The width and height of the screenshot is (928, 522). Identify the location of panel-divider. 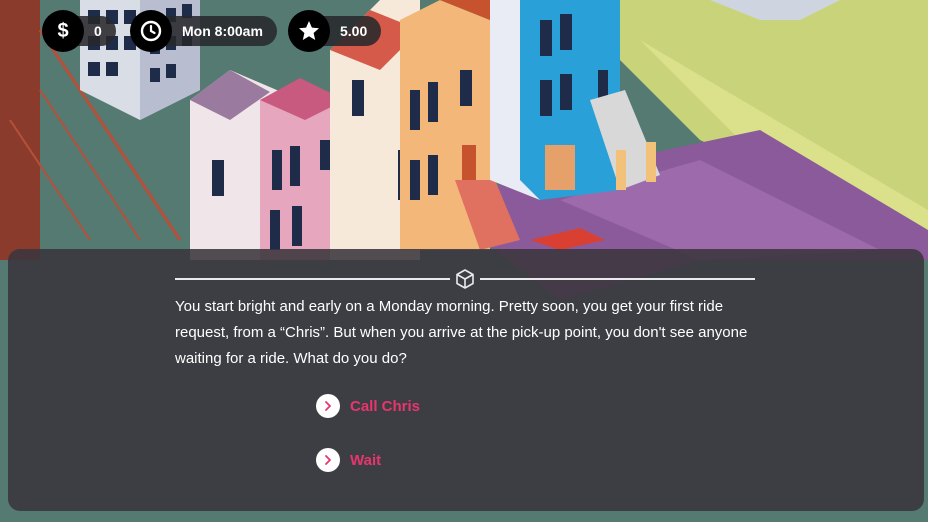
(465, 279).